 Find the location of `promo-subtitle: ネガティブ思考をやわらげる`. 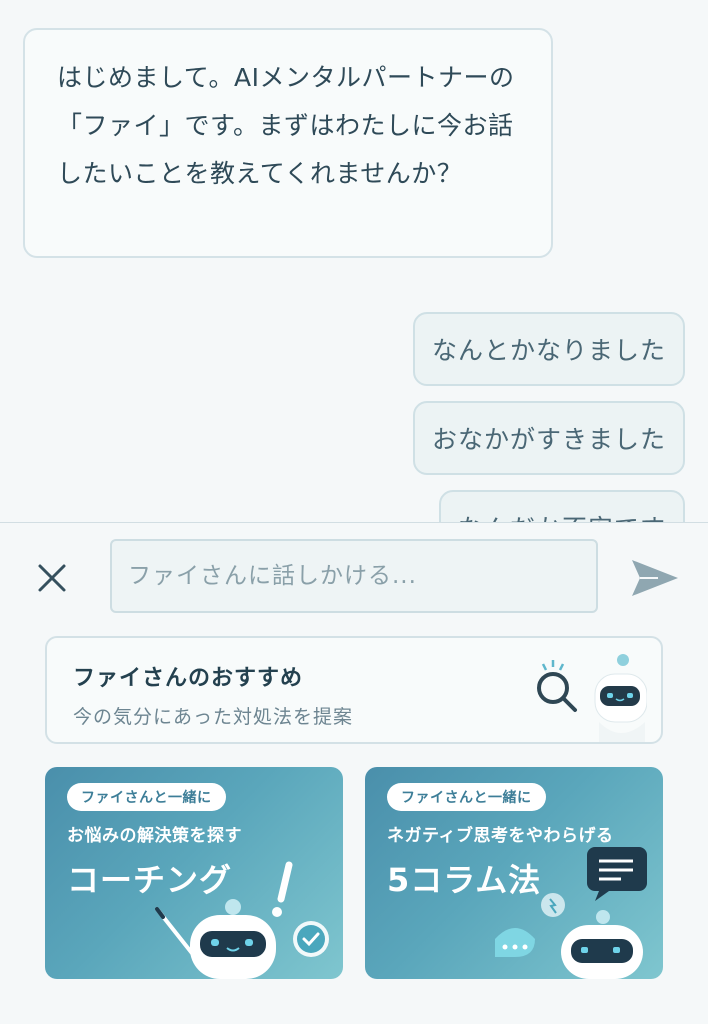

promo-subtitle: ネガティブ思考をやわらげる is located at coordinates (500, 836).